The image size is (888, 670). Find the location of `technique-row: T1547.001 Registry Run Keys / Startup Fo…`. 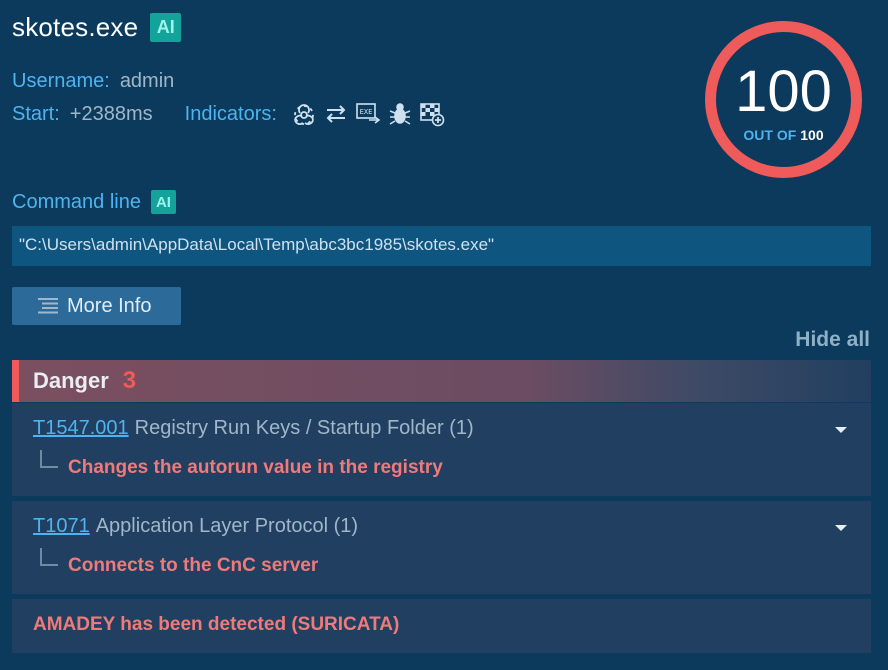

technique-row: T1547.001 Registry Run Keys / Startup Fo… is located at coordinates (253, 428).